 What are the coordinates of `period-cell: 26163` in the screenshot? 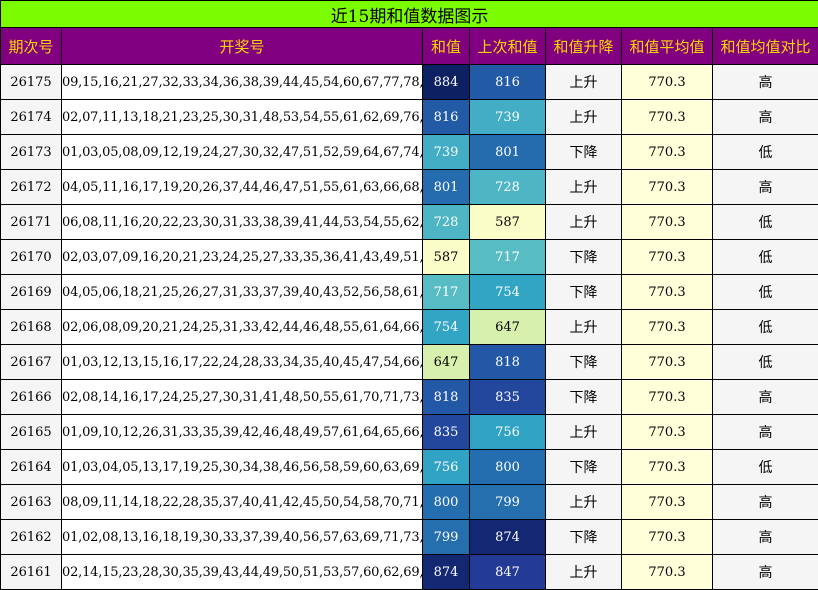 It's located at (31, 502).